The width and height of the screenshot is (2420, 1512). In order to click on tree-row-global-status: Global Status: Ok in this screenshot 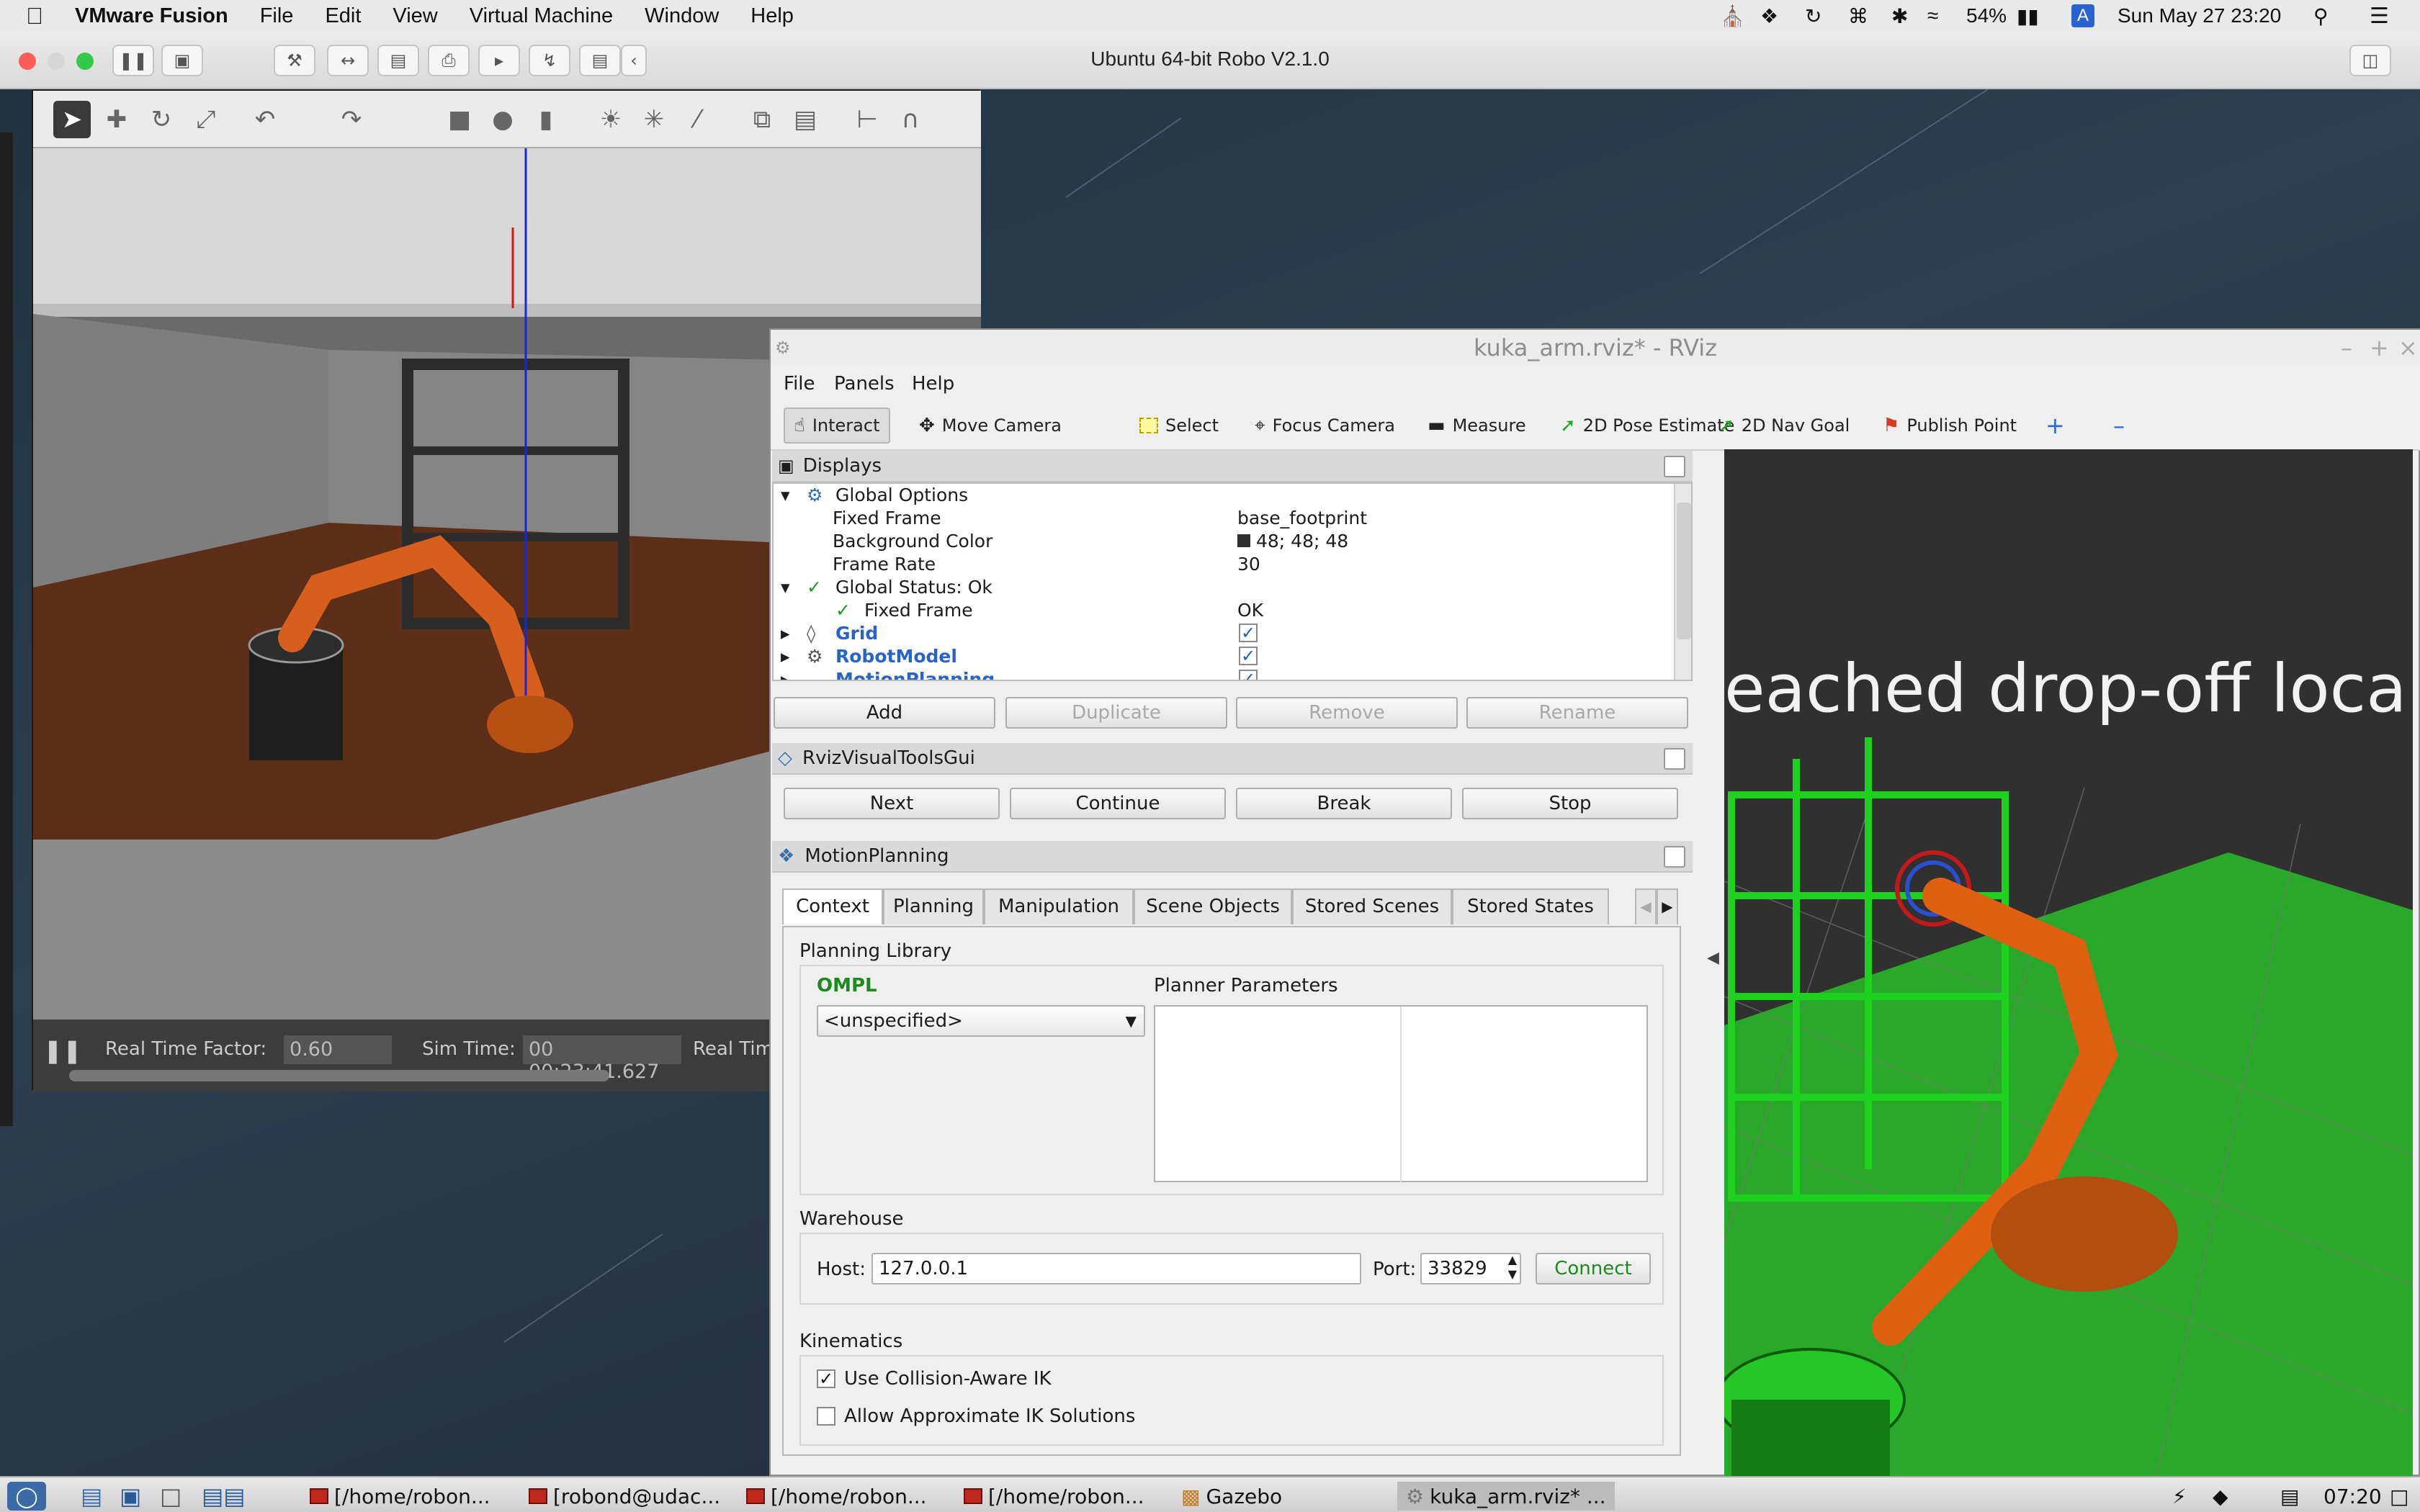, I will do `click(913, 587)`.